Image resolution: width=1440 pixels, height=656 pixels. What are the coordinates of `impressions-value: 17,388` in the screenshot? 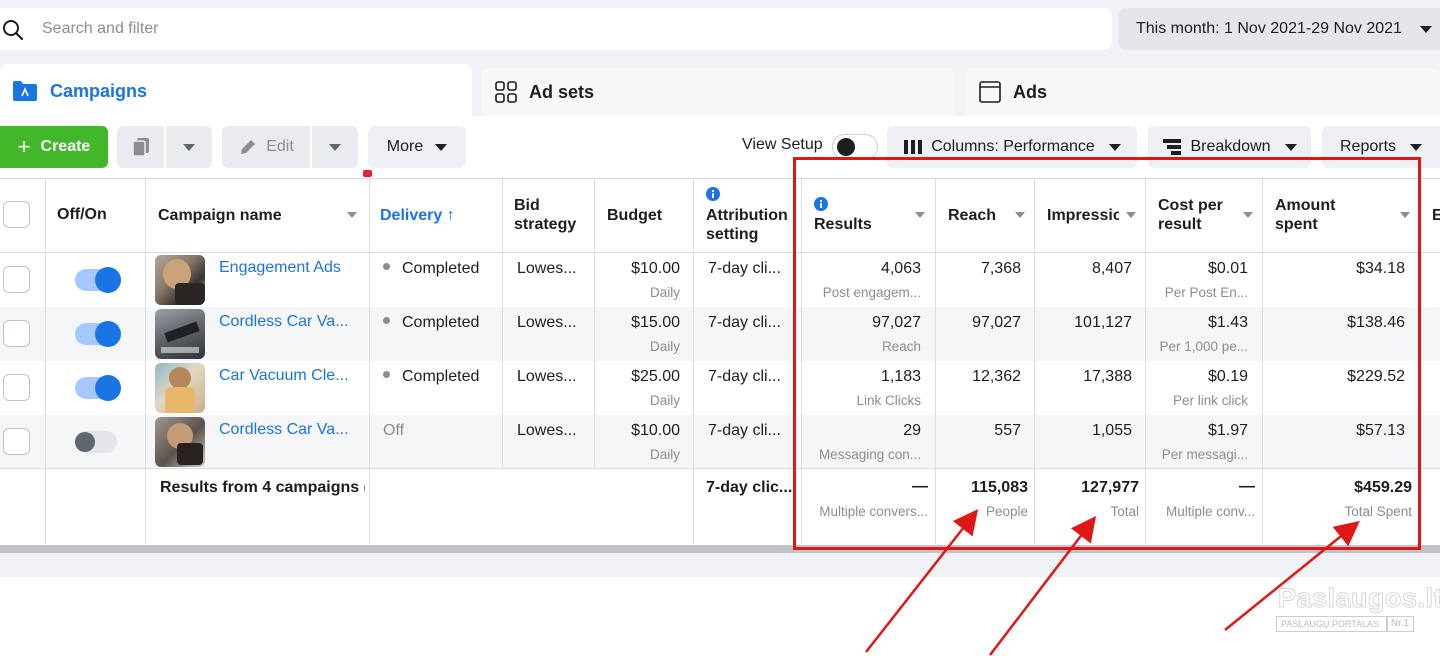 It's located at (1107, 376).